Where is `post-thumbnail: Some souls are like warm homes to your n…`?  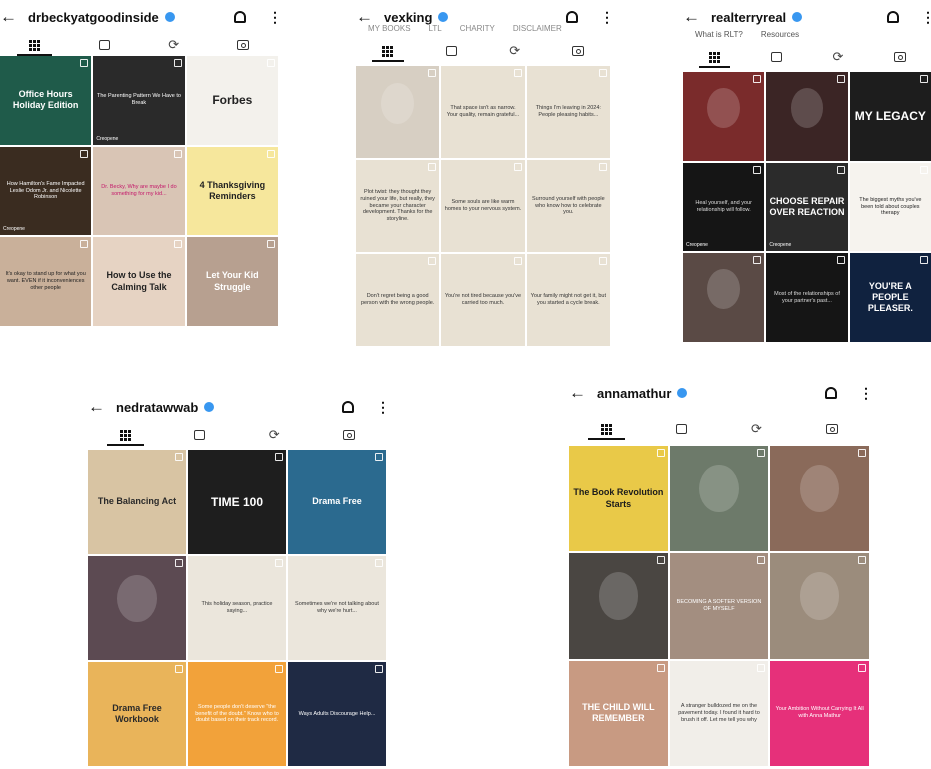
post-thumbnail: Some souls are like warm homes to your n… is located at coordinates (483, 206).